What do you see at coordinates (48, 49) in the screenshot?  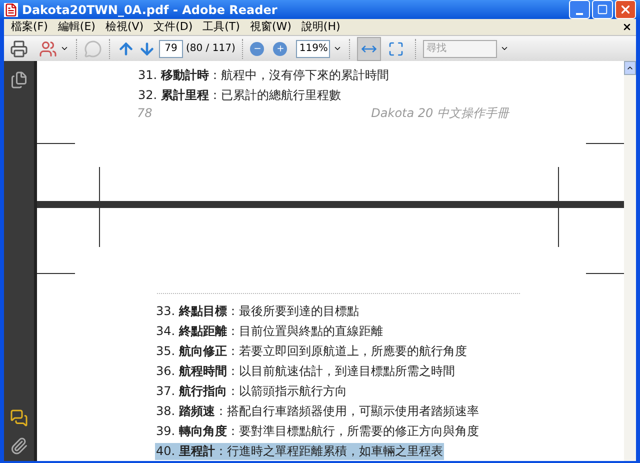 I see `people-icon` at bounding box center [48, 49].